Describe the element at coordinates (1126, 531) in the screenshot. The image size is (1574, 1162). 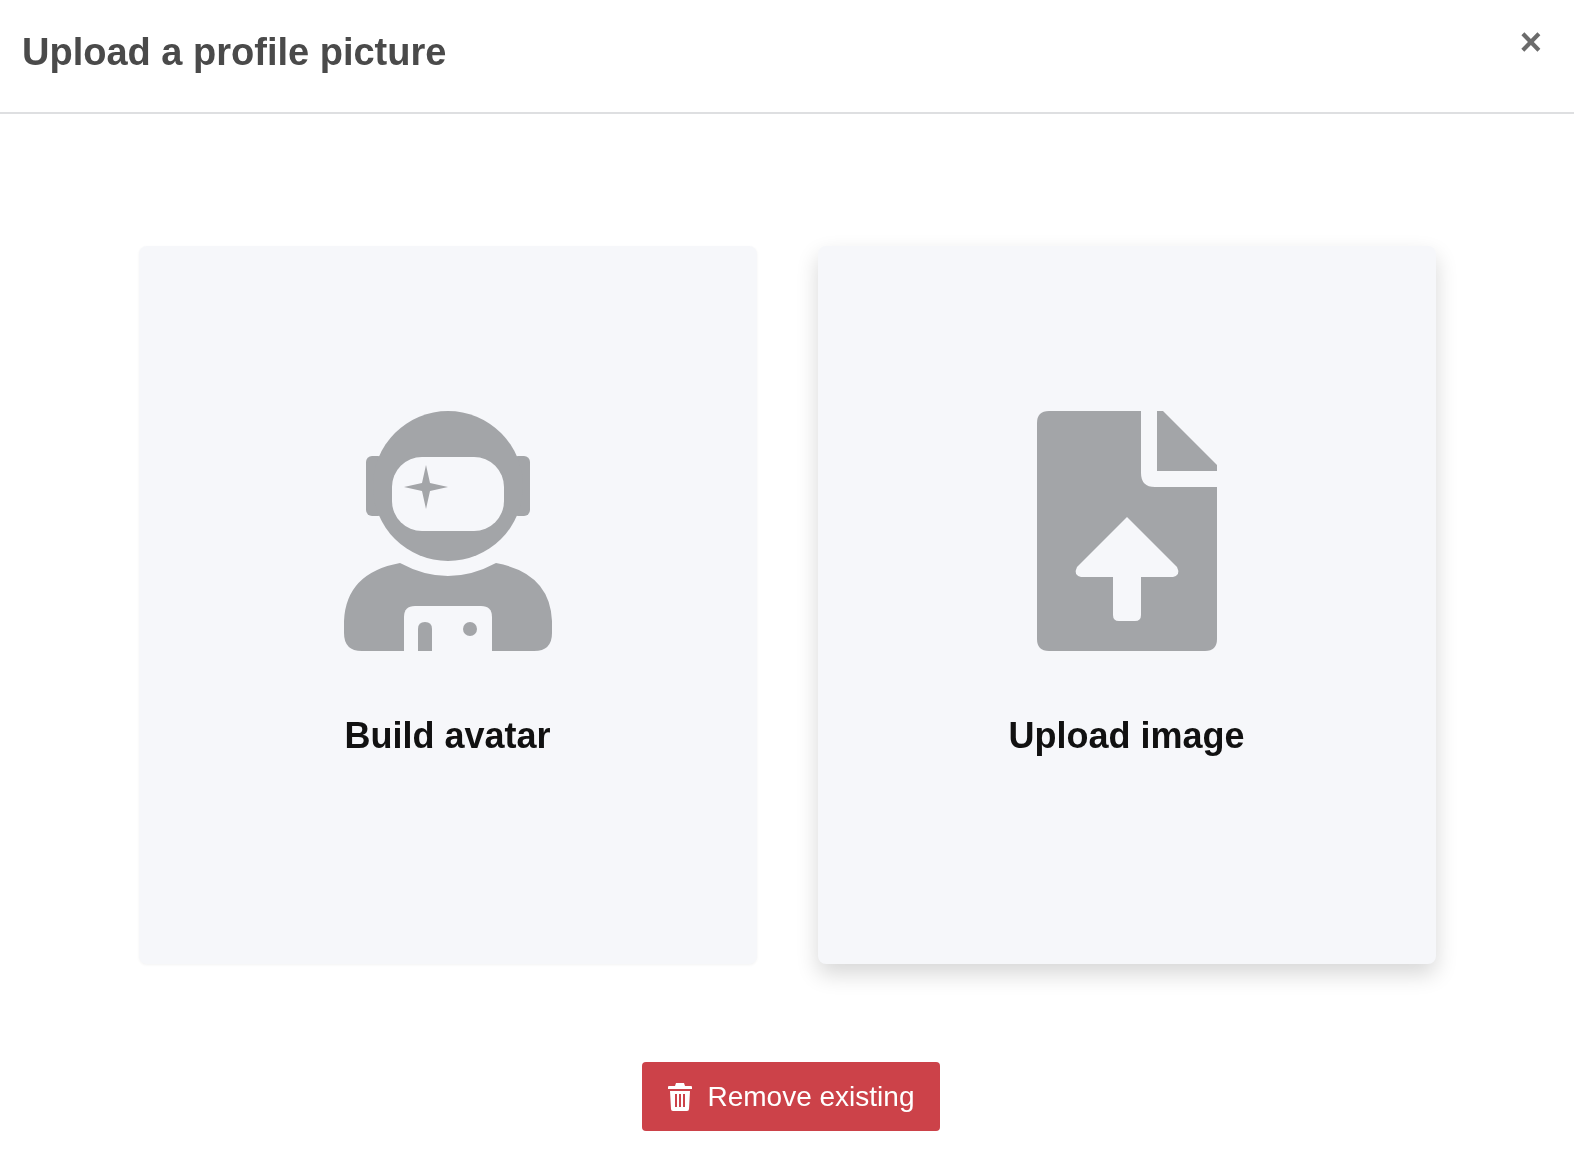
I see `file-upload-icon` at that location.